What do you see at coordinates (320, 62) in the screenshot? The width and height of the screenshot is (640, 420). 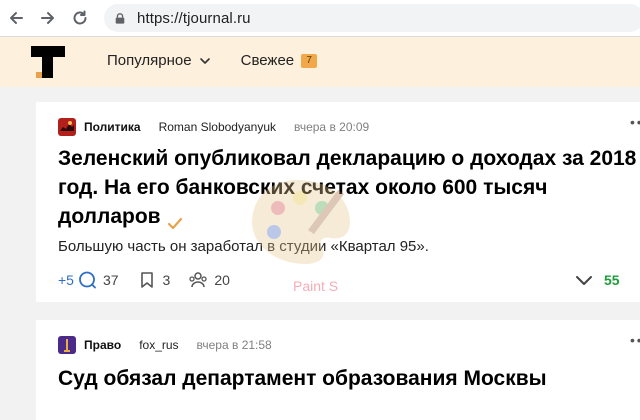 I see `site-header: Популярное Свежее 7` at bounding box center [320, 62].